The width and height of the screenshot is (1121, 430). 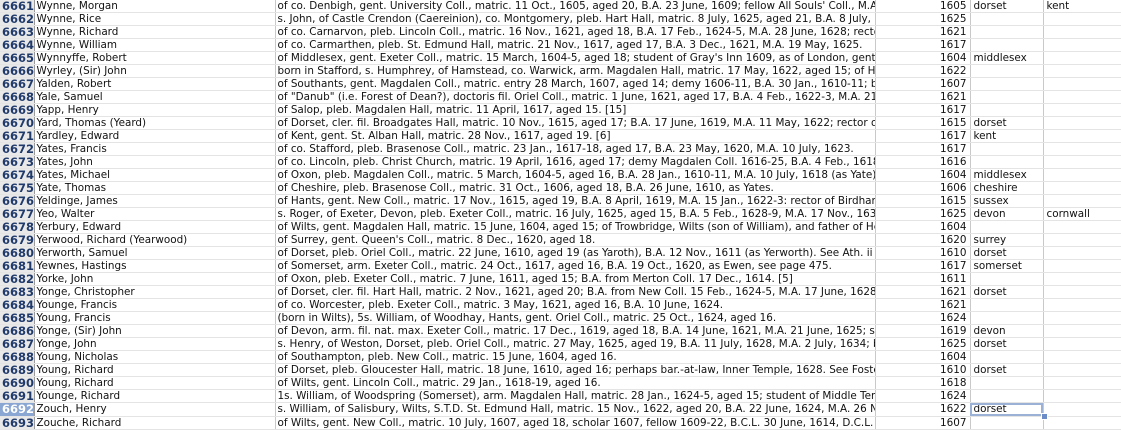 What do you see at coordinates (923, 201) in the screenshot?
I see `year-cell: 1615` at bounding box center [923, 201].